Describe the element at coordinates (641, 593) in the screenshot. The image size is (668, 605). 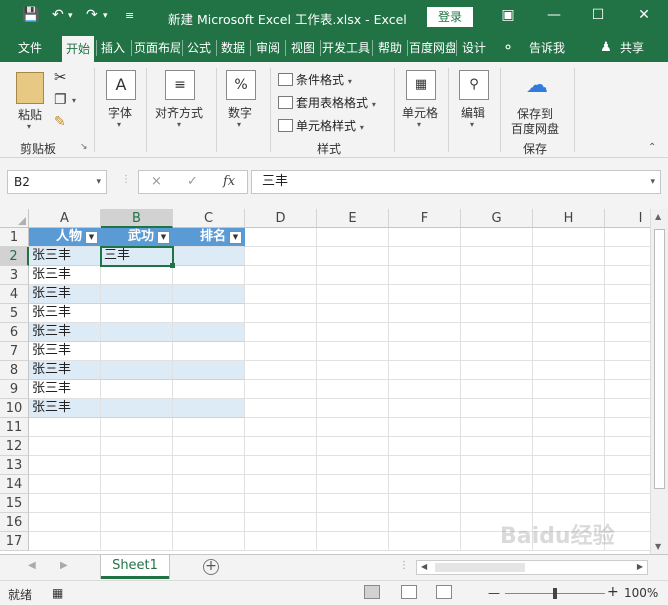
I see `zoom-level: 100%` at that location.